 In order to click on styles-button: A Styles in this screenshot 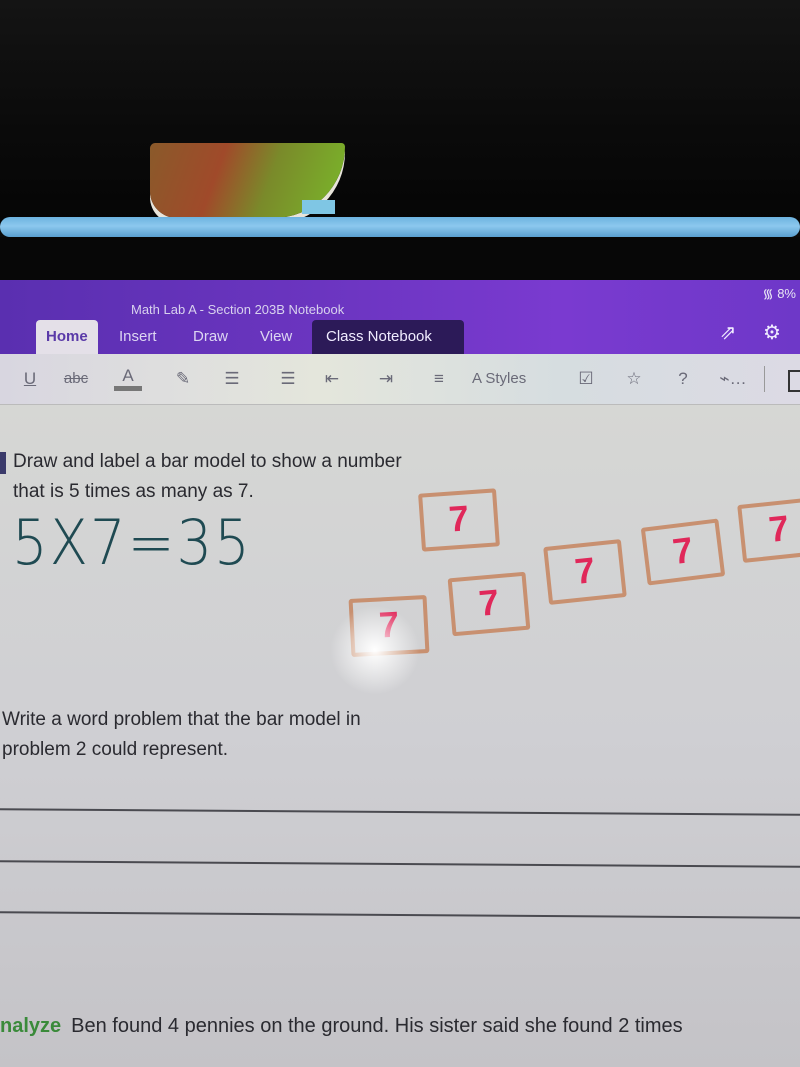, I will do `click(517, 379)`.